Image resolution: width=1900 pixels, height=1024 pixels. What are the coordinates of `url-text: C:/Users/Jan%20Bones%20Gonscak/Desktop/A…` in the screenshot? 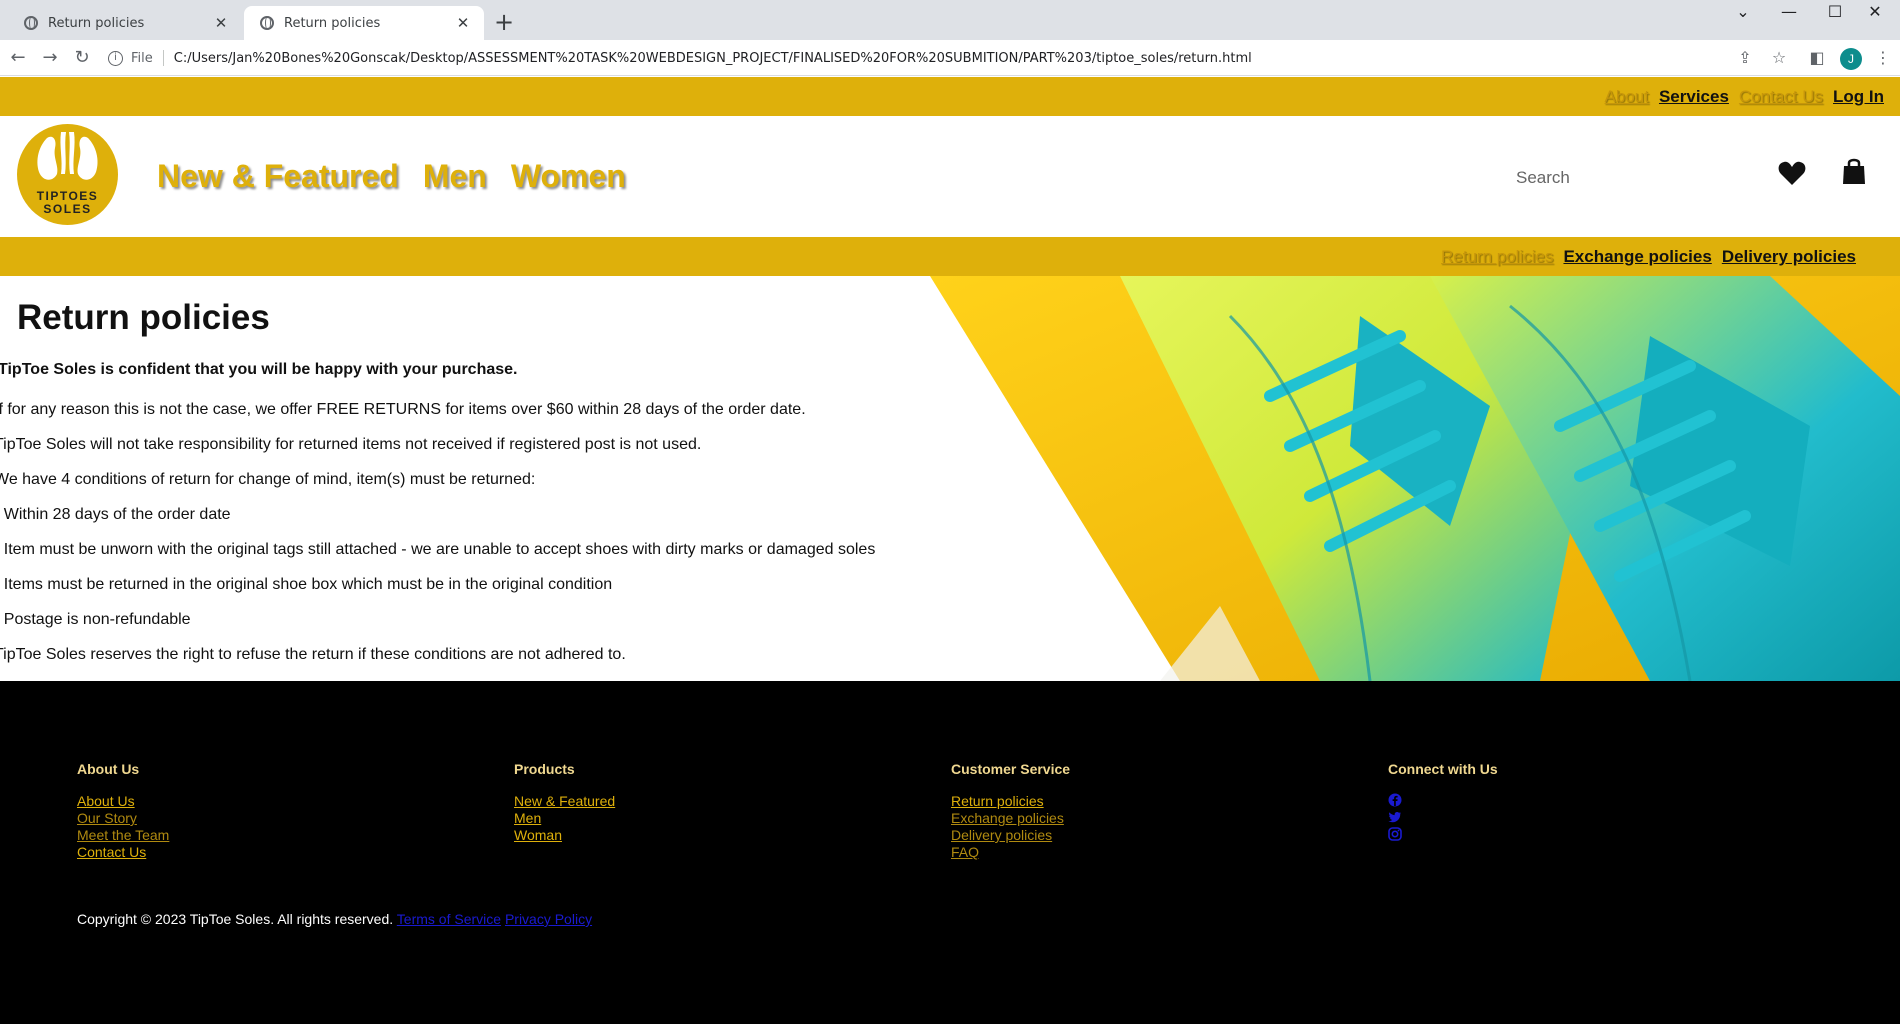 It's located at (713, 58).